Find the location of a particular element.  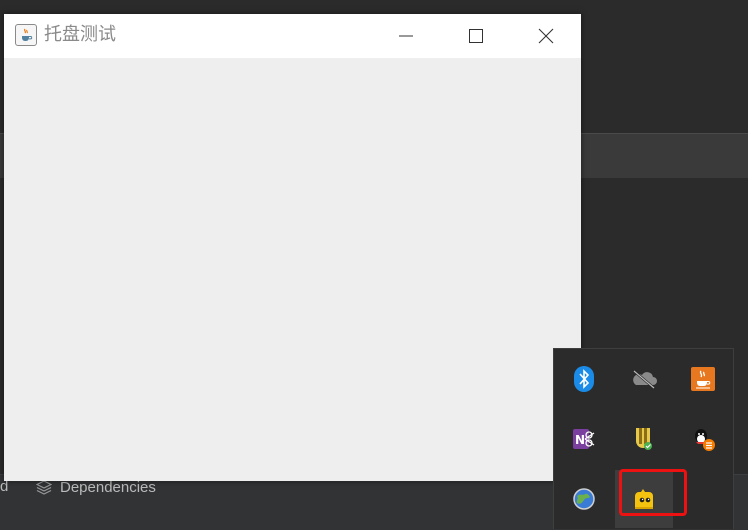

onedrive-offline-icon is located at coordinates (645, 379).